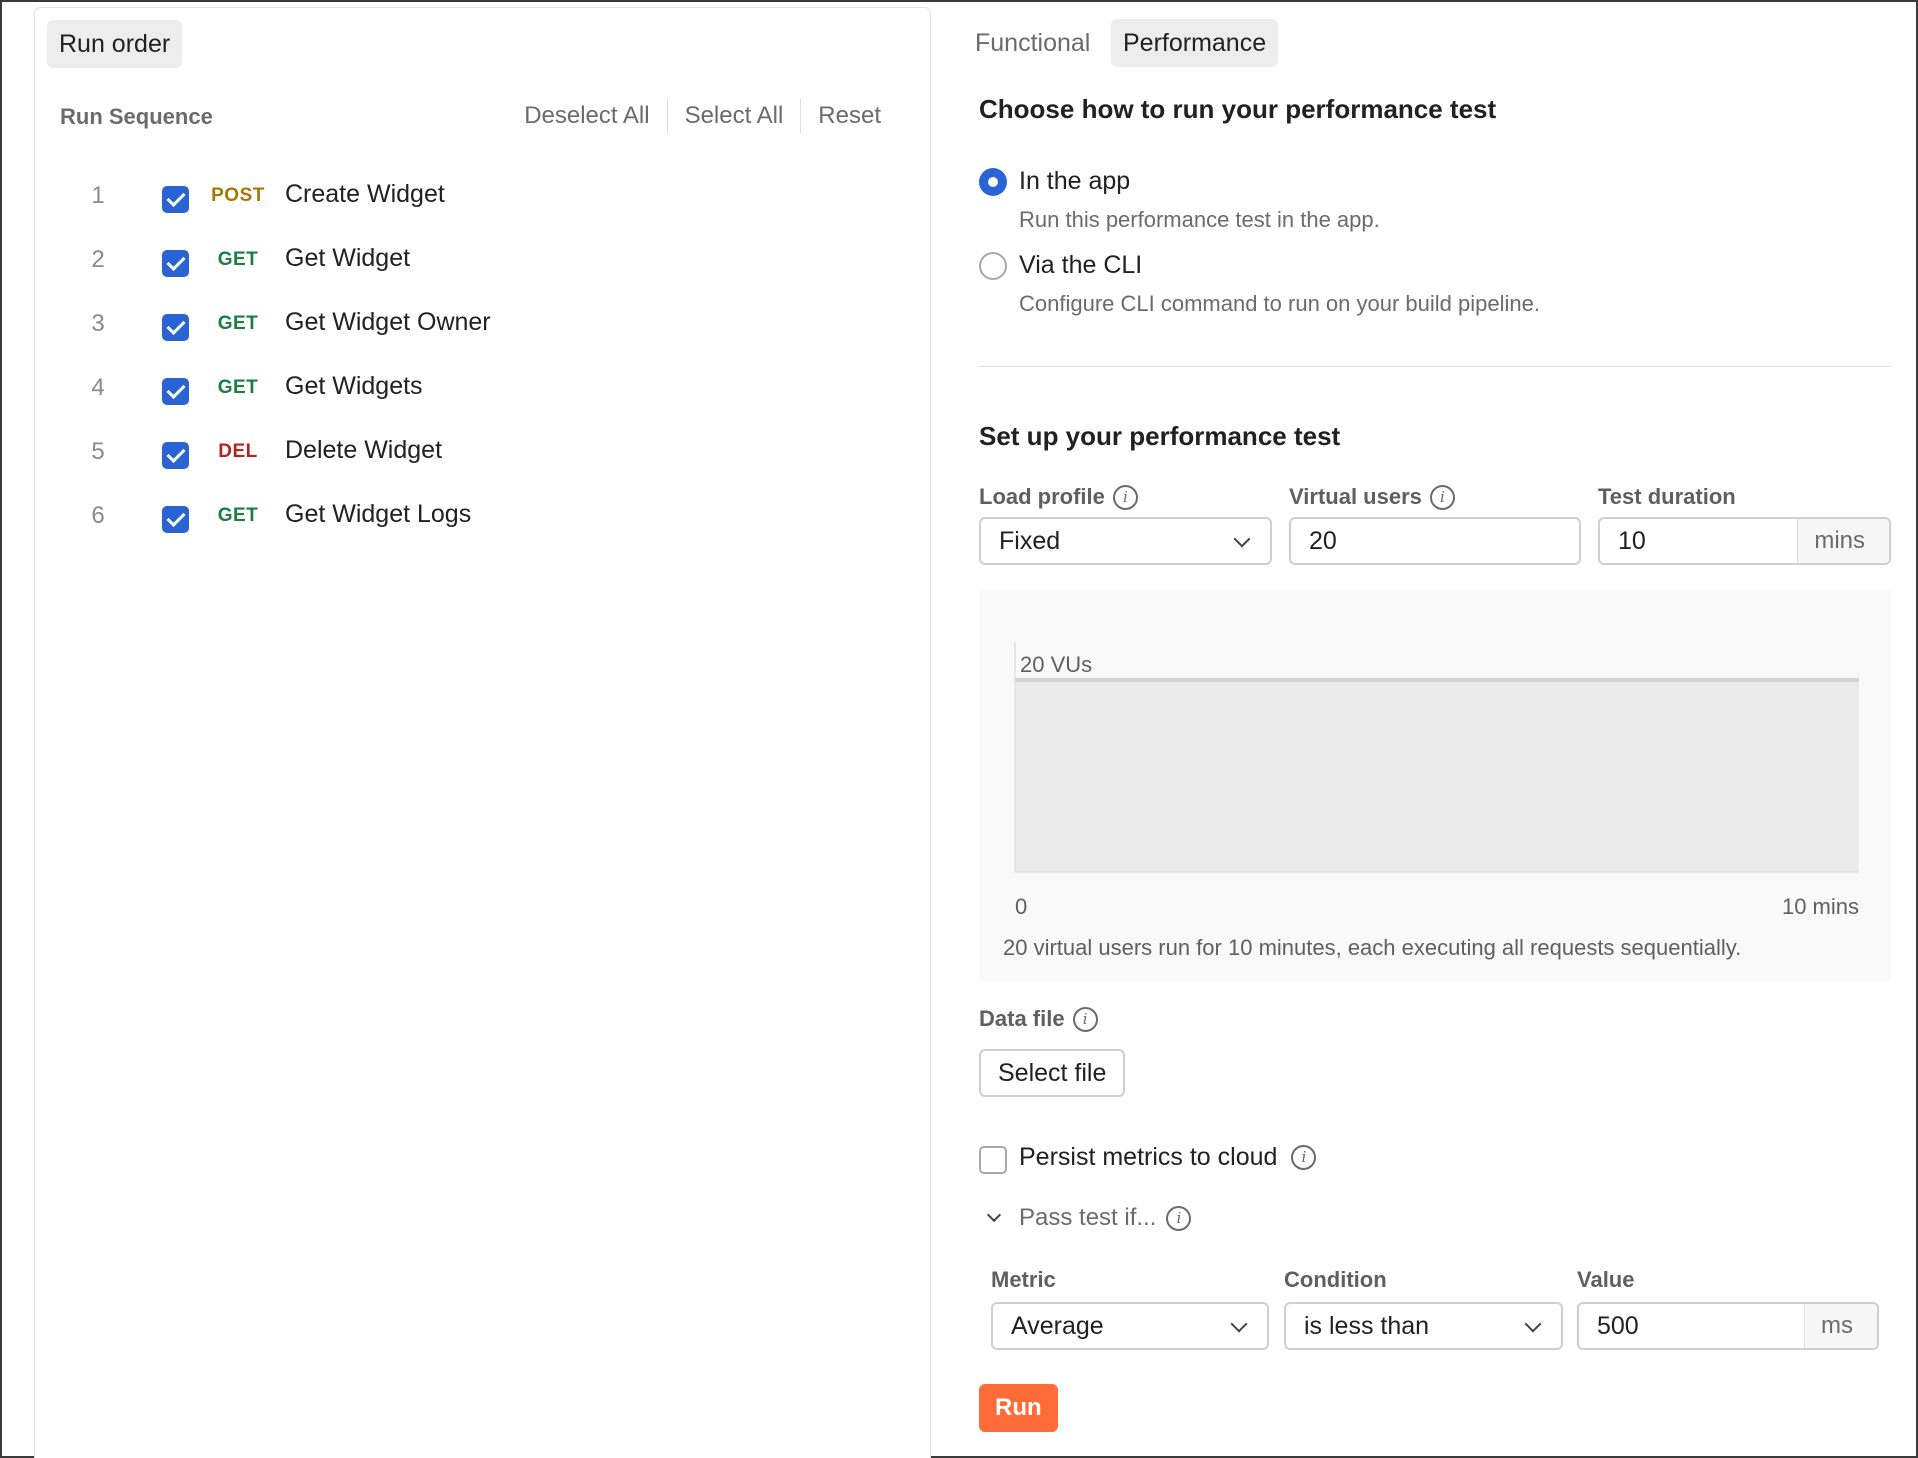  What do you see at coordinates (1840, 1326) in the screenshot?
I see `value-unit: ms` at bounding box center [1840, 1326].